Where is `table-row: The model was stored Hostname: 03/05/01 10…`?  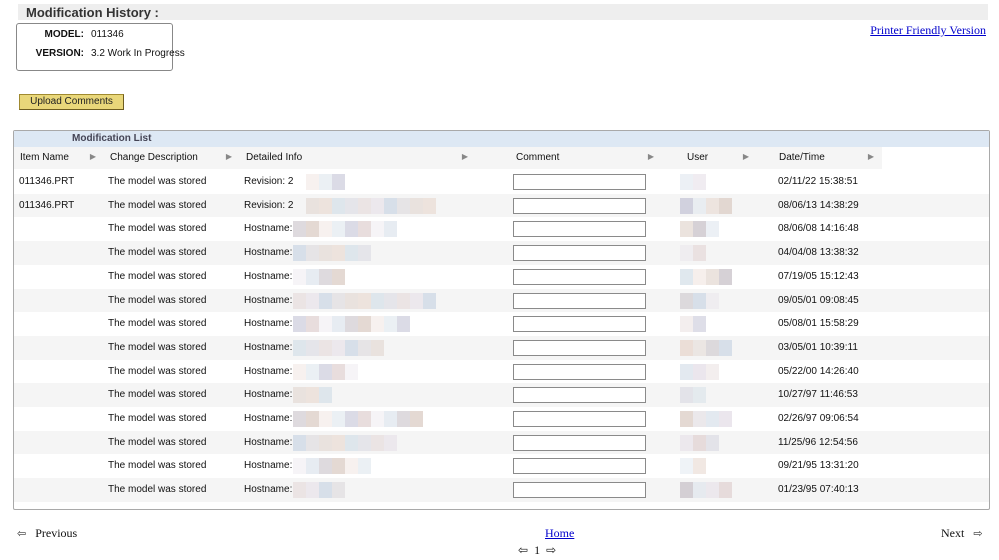
table-row: The model was stored Hostname: 03/05/01 10… is located at coordinates (501, 347).